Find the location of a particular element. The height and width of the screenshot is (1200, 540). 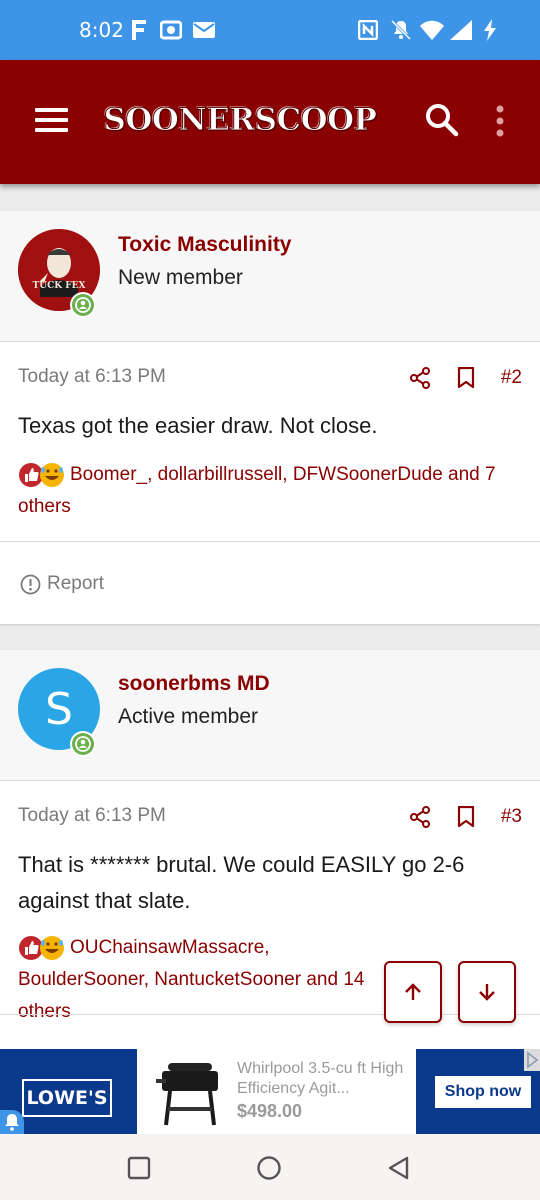

status-bar: 8:02 is located at coordinates (270, 30).